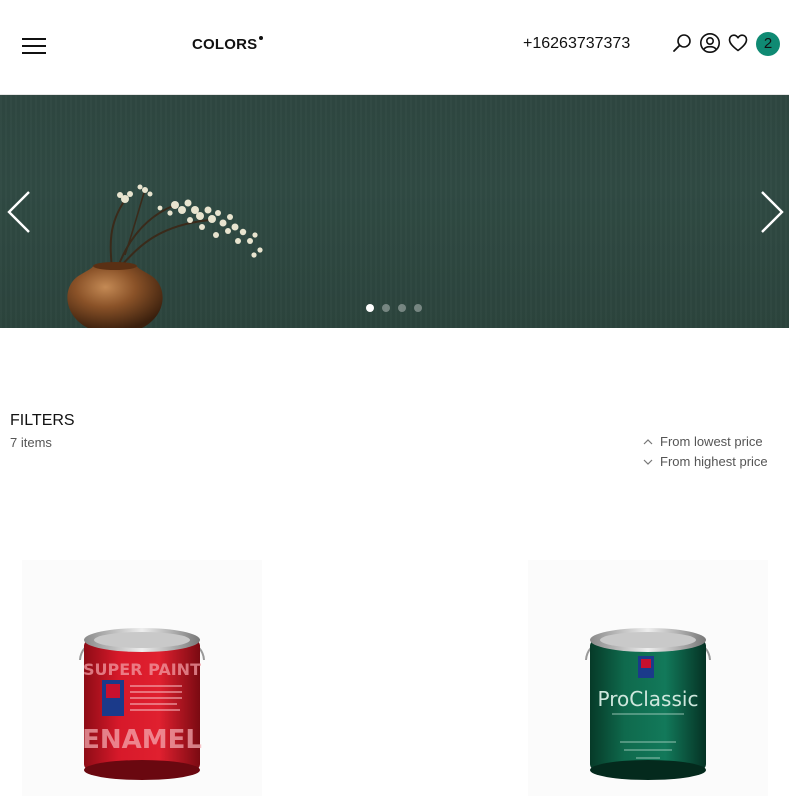 This screenshot has width=789, height=796. Describe the element at coordinates (710, 43) in the screenshot. I see `user-account-icon` at that location.